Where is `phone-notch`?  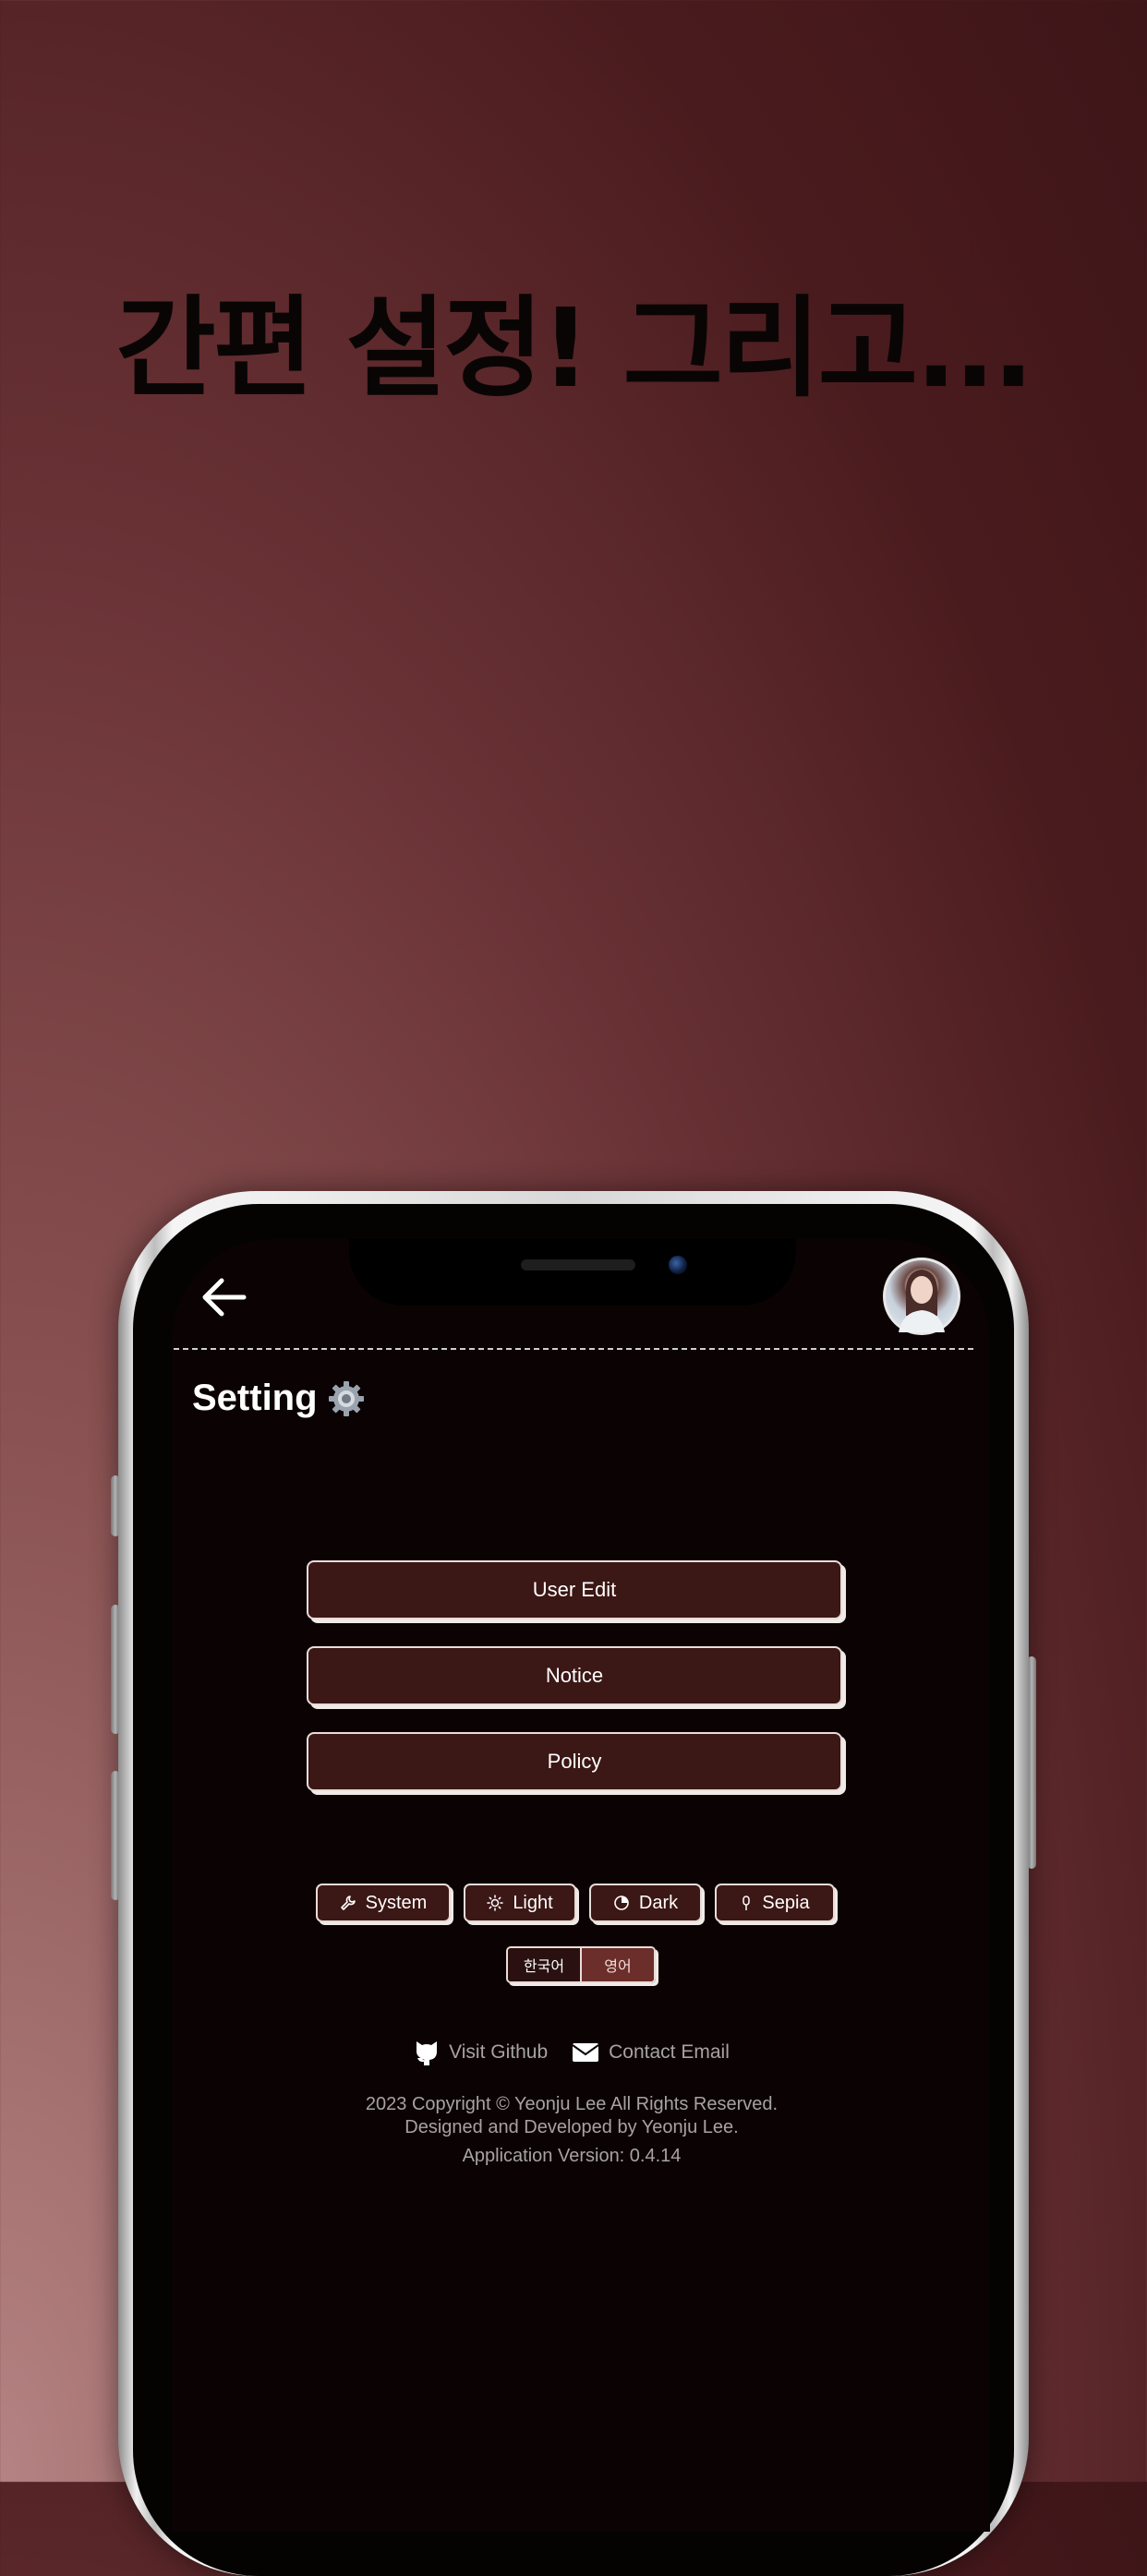
phone-notch is located at coordinates (572, 1272).